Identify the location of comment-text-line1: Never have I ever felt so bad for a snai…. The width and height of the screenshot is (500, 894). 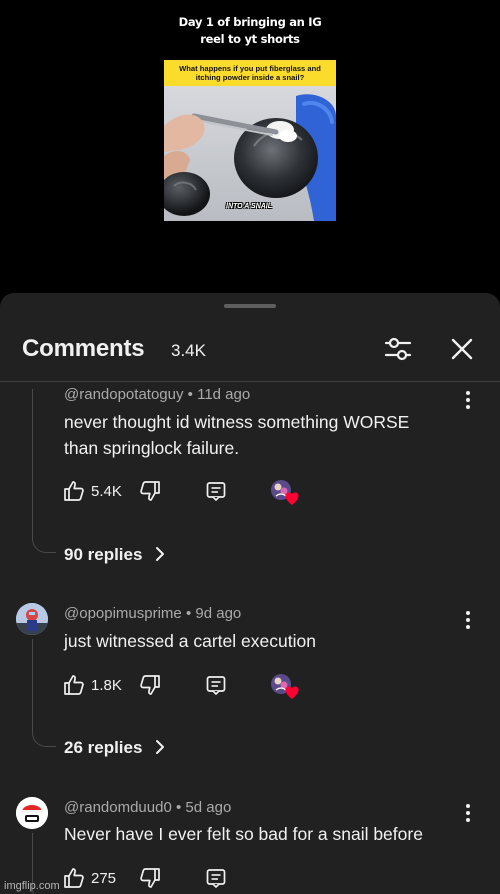
(243, 834).